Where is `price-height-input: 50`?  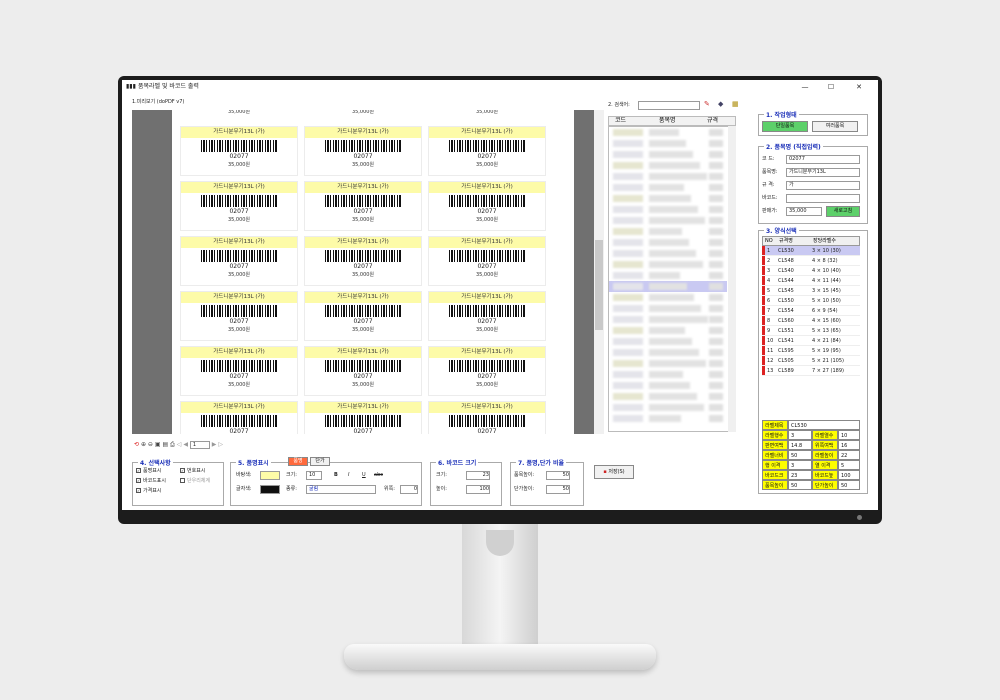 price-height-input: 50 is located at coordinates (558, 489).